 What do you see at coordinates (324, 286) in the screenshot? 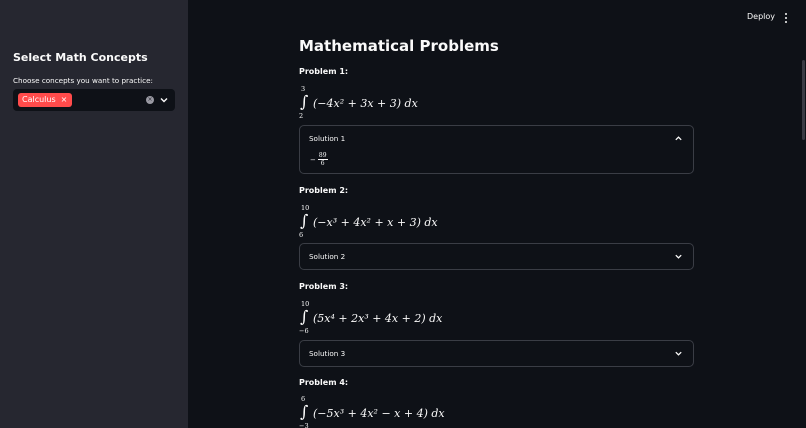
I see `problem-label: Problem 3:` at bounding box center [324, 286].